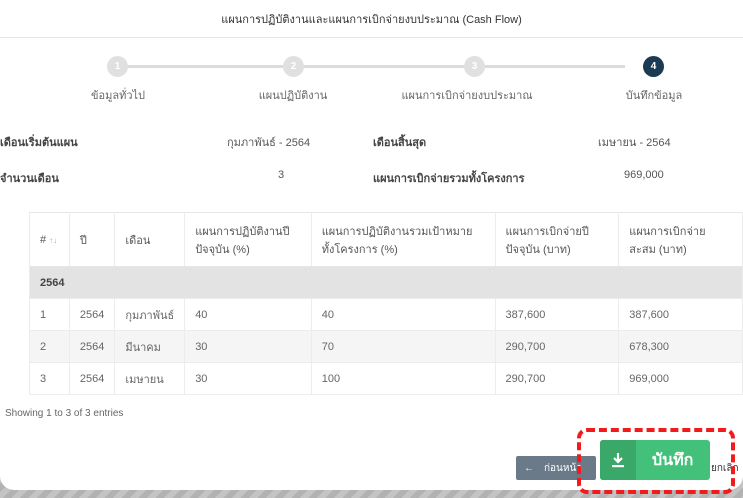 This screenshot has width=743, height=498. What do you see at coordinates (150, 314) in the screenshot?
I see `cell-month: กุมภาพันธ์` at bounding box center [150, 314].